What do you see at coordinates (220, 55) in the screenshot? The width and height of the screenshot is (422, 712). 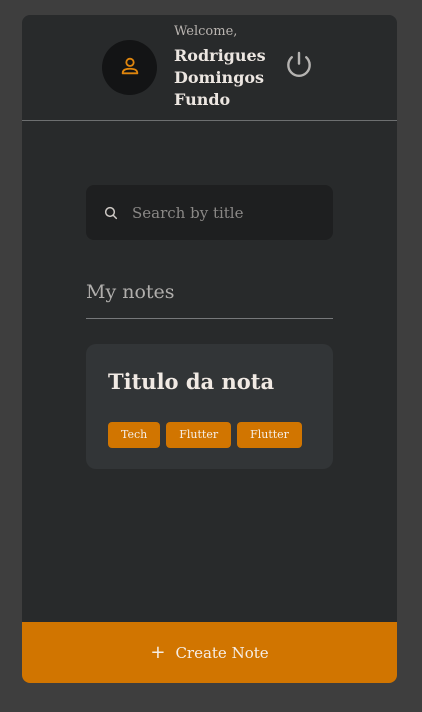 I see `user-name-line: Rodrigues` at bounding box center [220, 55].